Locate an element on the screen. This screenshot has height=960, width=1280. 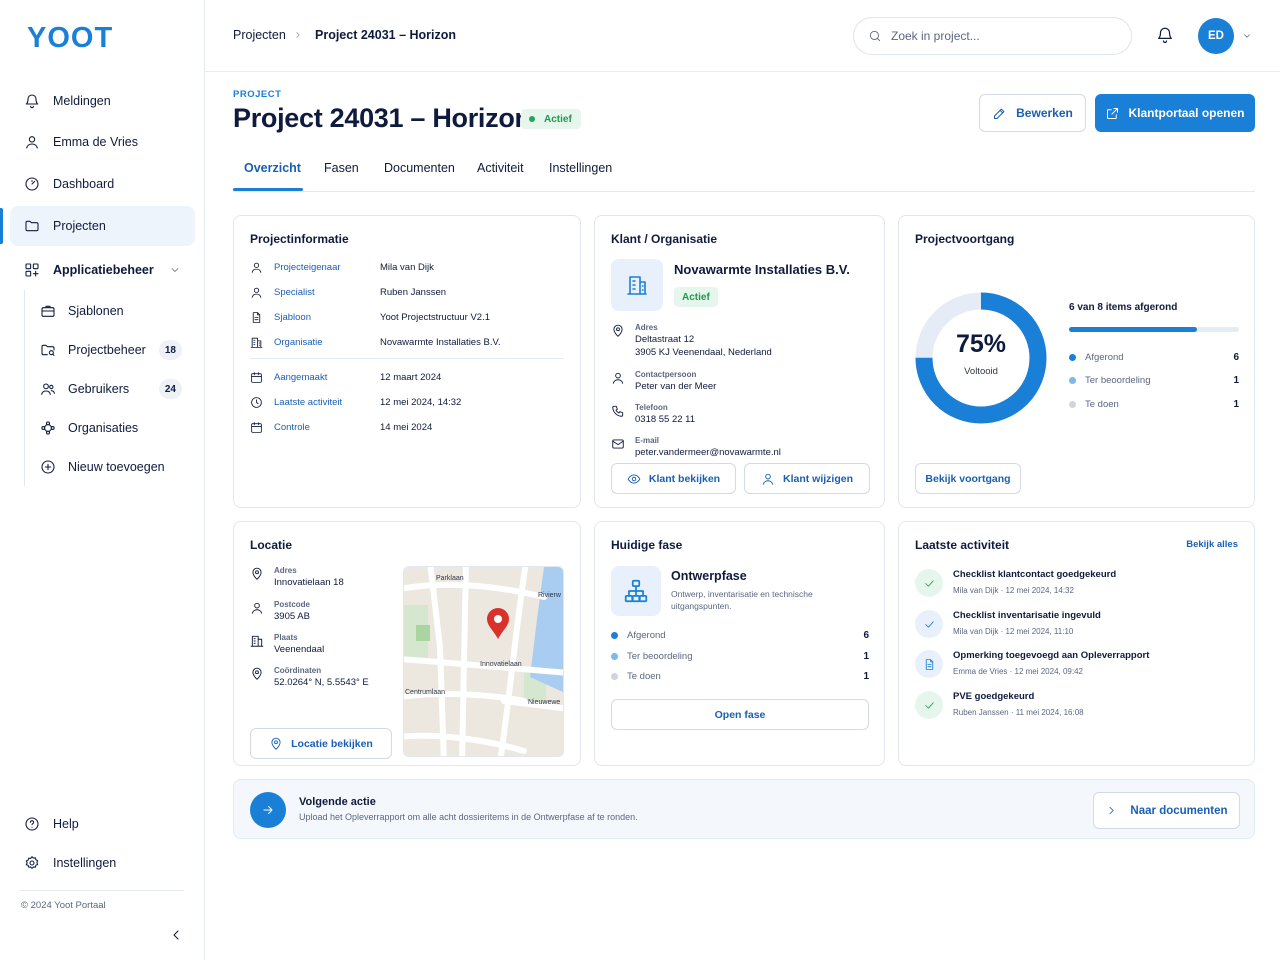
sidebar-item-label: Meldingen is located at coordinates (82, 101).